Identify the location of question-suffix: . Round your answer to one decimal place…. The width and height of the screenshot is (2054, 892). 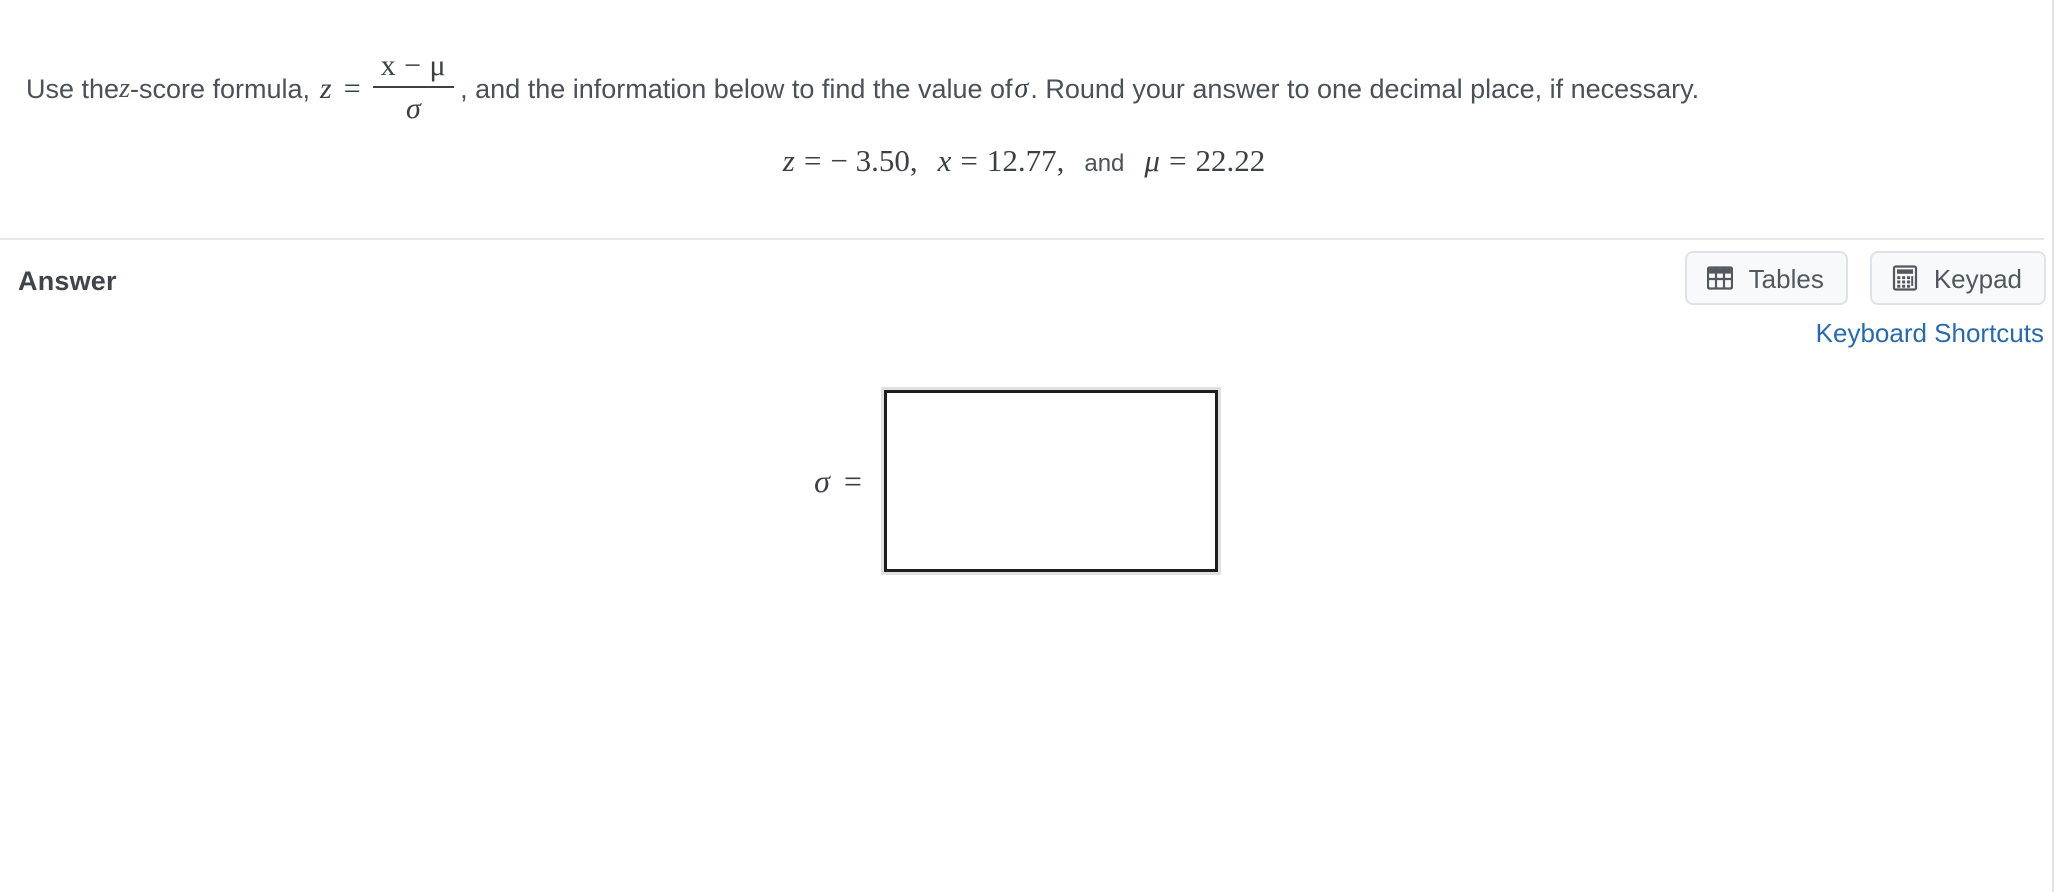
(1365, 88).